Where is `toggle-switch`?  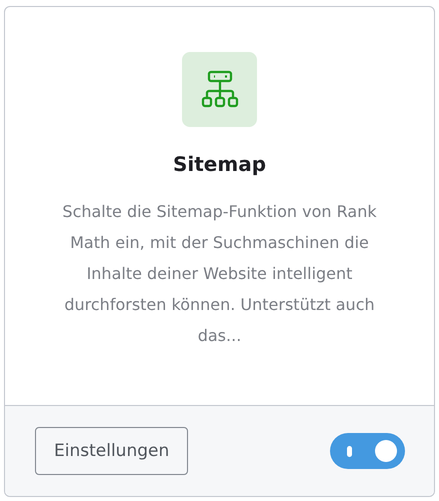 toggle-switch is located at coordinates (367, 451).